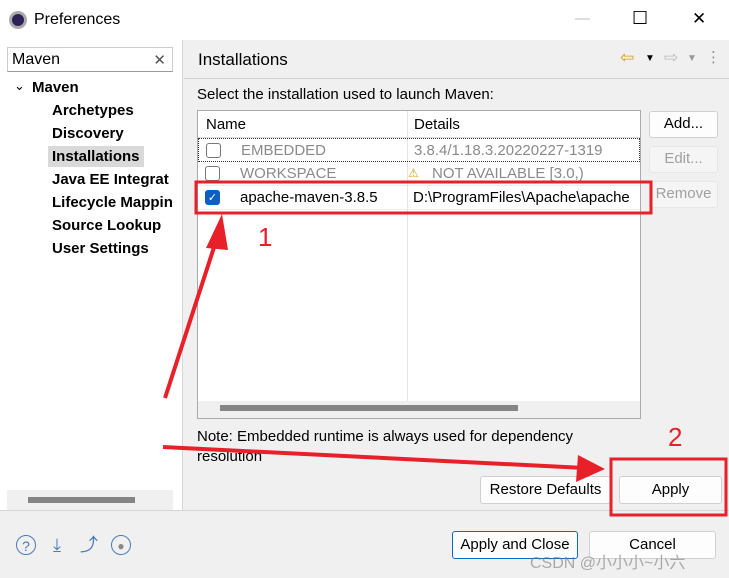 Image resolution: width=729 pixels, height=578 pixels. What do you see at coordinates (608, 563) in the screenshot?
I see `watermark: CSDN @小小小~小六` at bounding box center [608, 563].